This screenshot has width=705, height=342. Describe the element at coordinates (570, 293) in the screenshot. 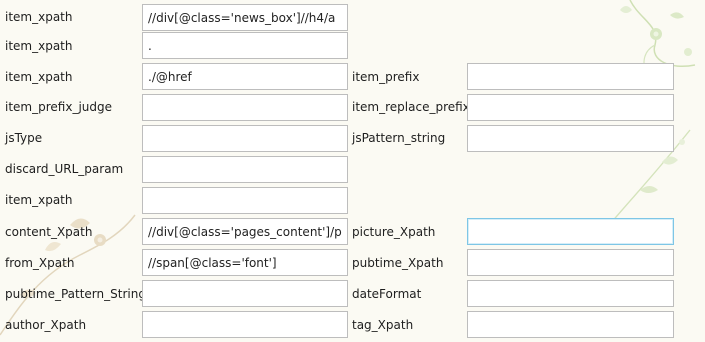

I see `date-format-input` at that location.